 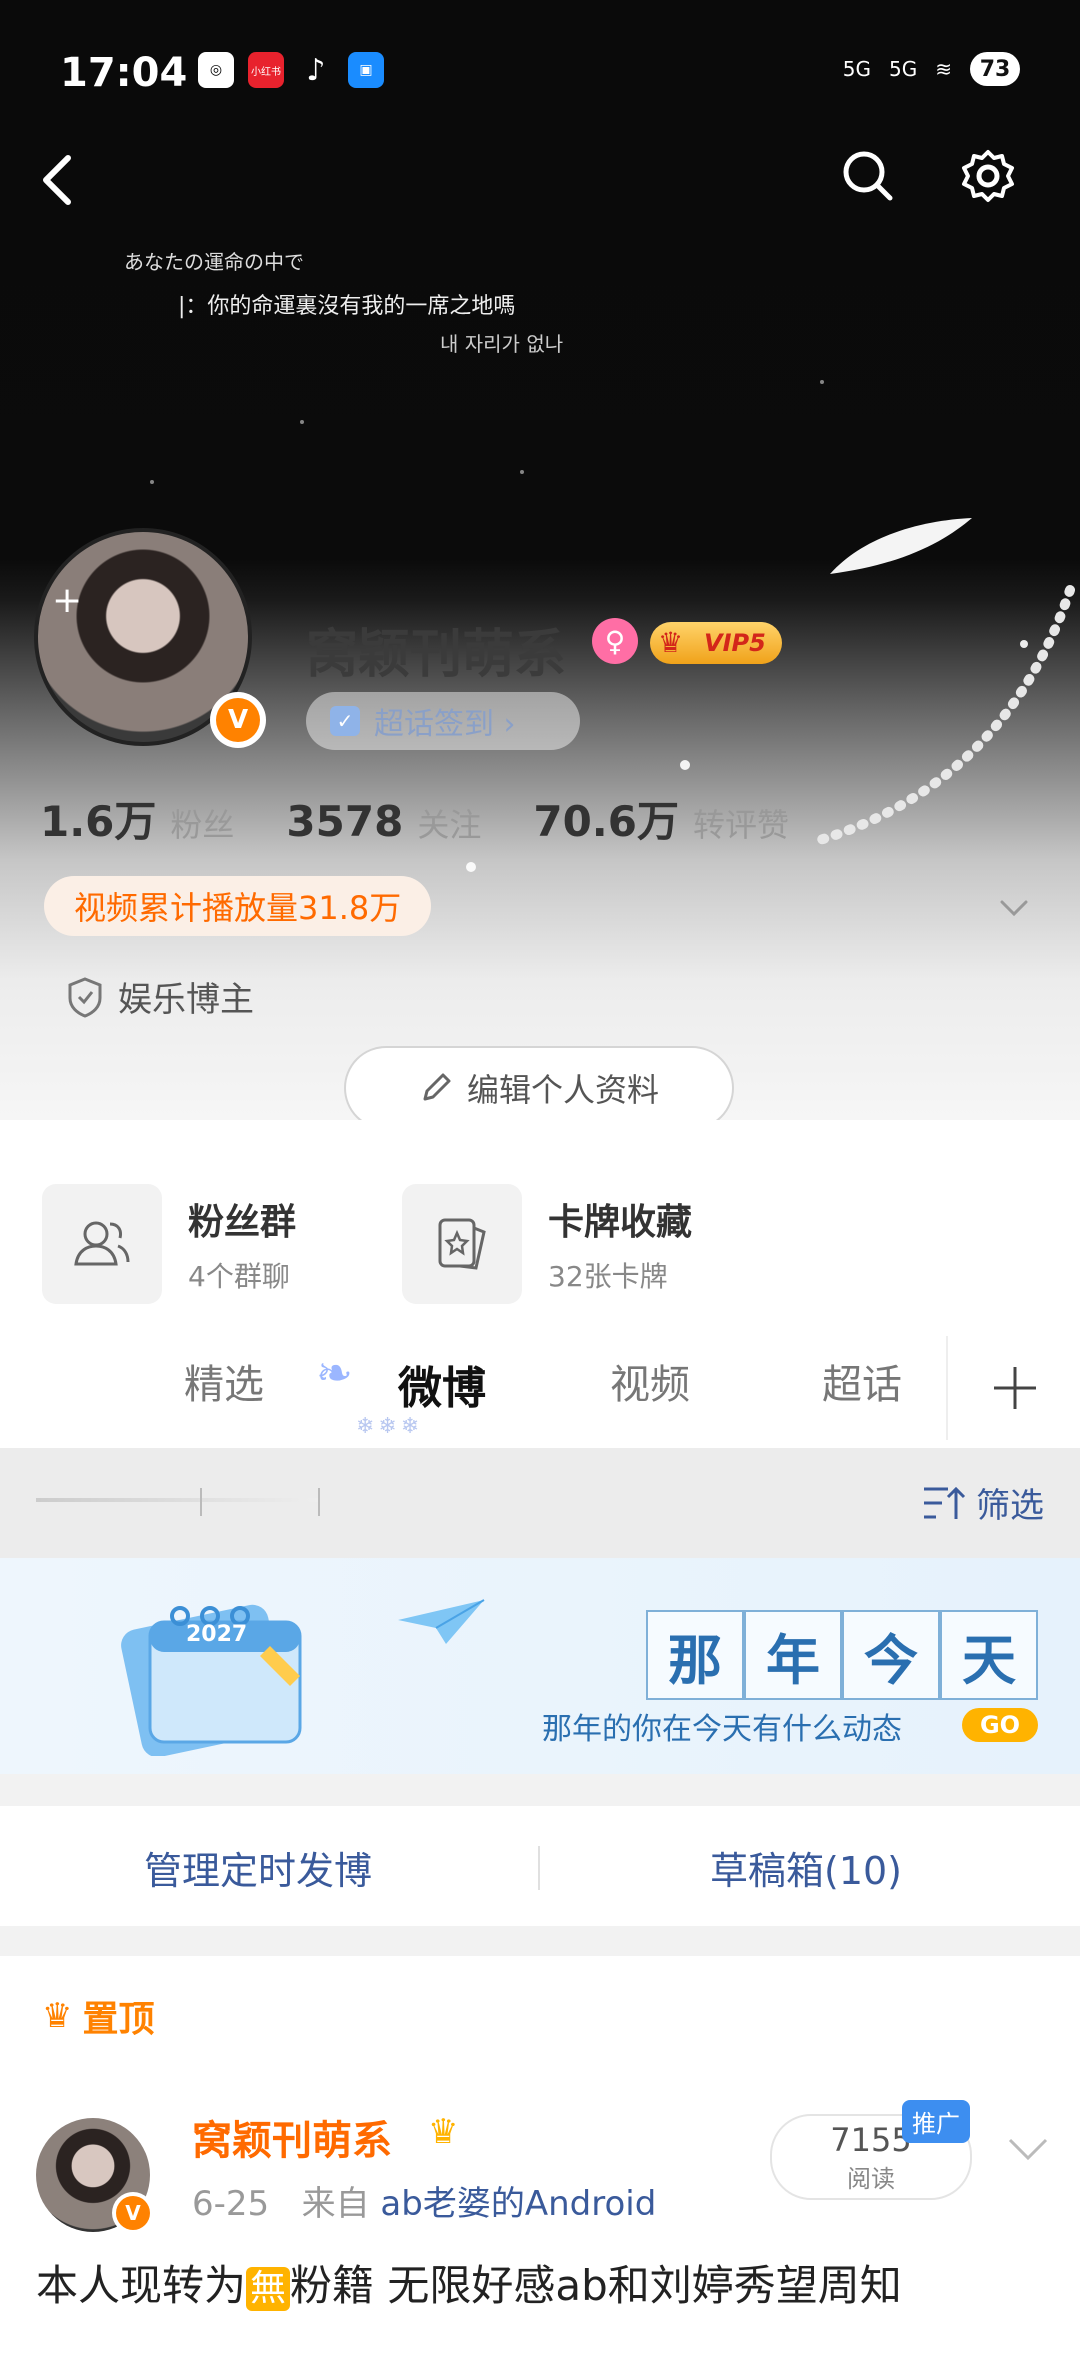 What do you see at coordinates (366, 70) in the screenshot?
I see `chat-app-icon: ▣` at bounding box center [366, 70].